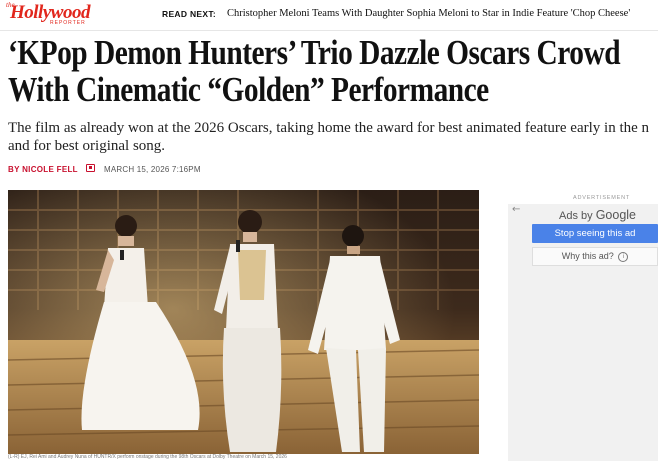 Image resolution: width=658 pixels, height=461 pixels. What do you see at coordinates (595, 233) in the screenshot?
I see `stop-seeing-ad-button: Stop seeing this ad` at bounding box center [595, 233].